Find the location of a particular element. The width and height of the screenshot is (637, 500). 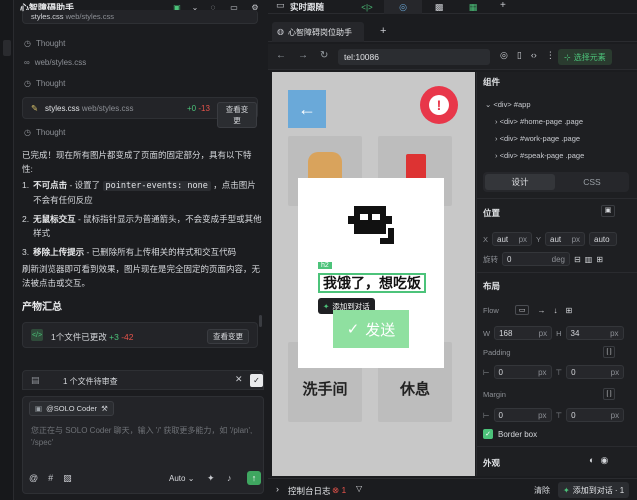

select-element-label: 选择元素 is located at coordinates (589, 57).